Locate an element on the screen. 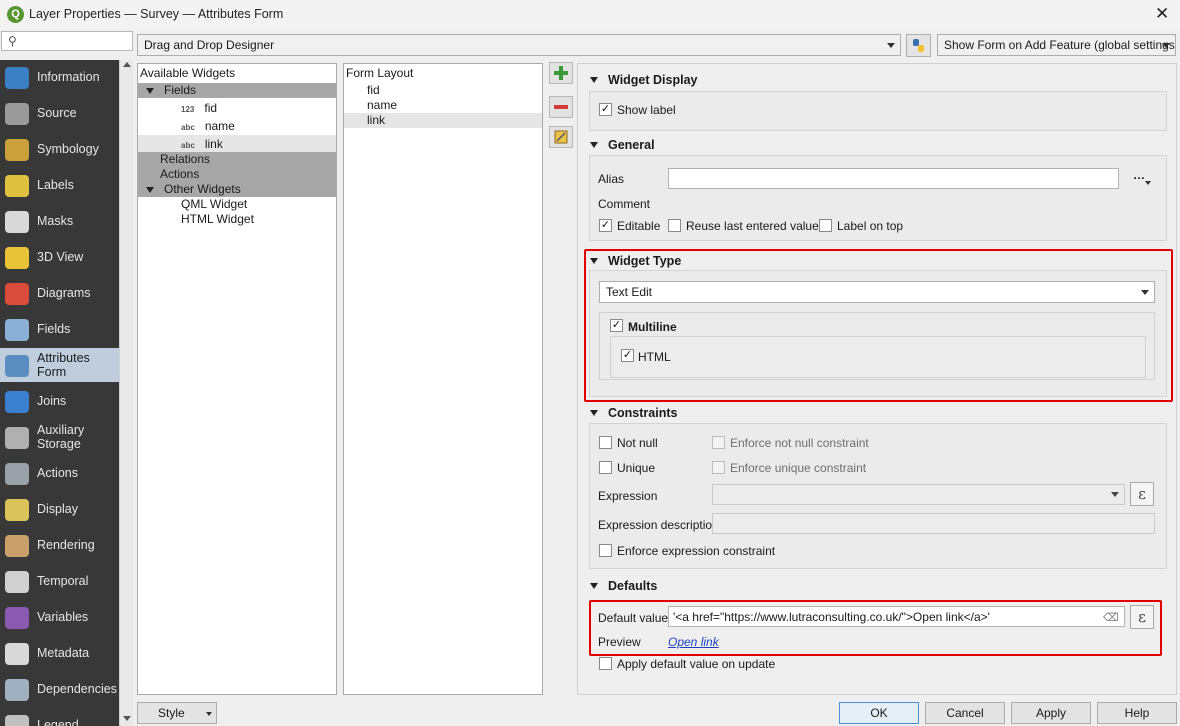 The width and height of the screenshot is (1180, 726). close-icon: ✕ is located at coordinates (1162, 14).